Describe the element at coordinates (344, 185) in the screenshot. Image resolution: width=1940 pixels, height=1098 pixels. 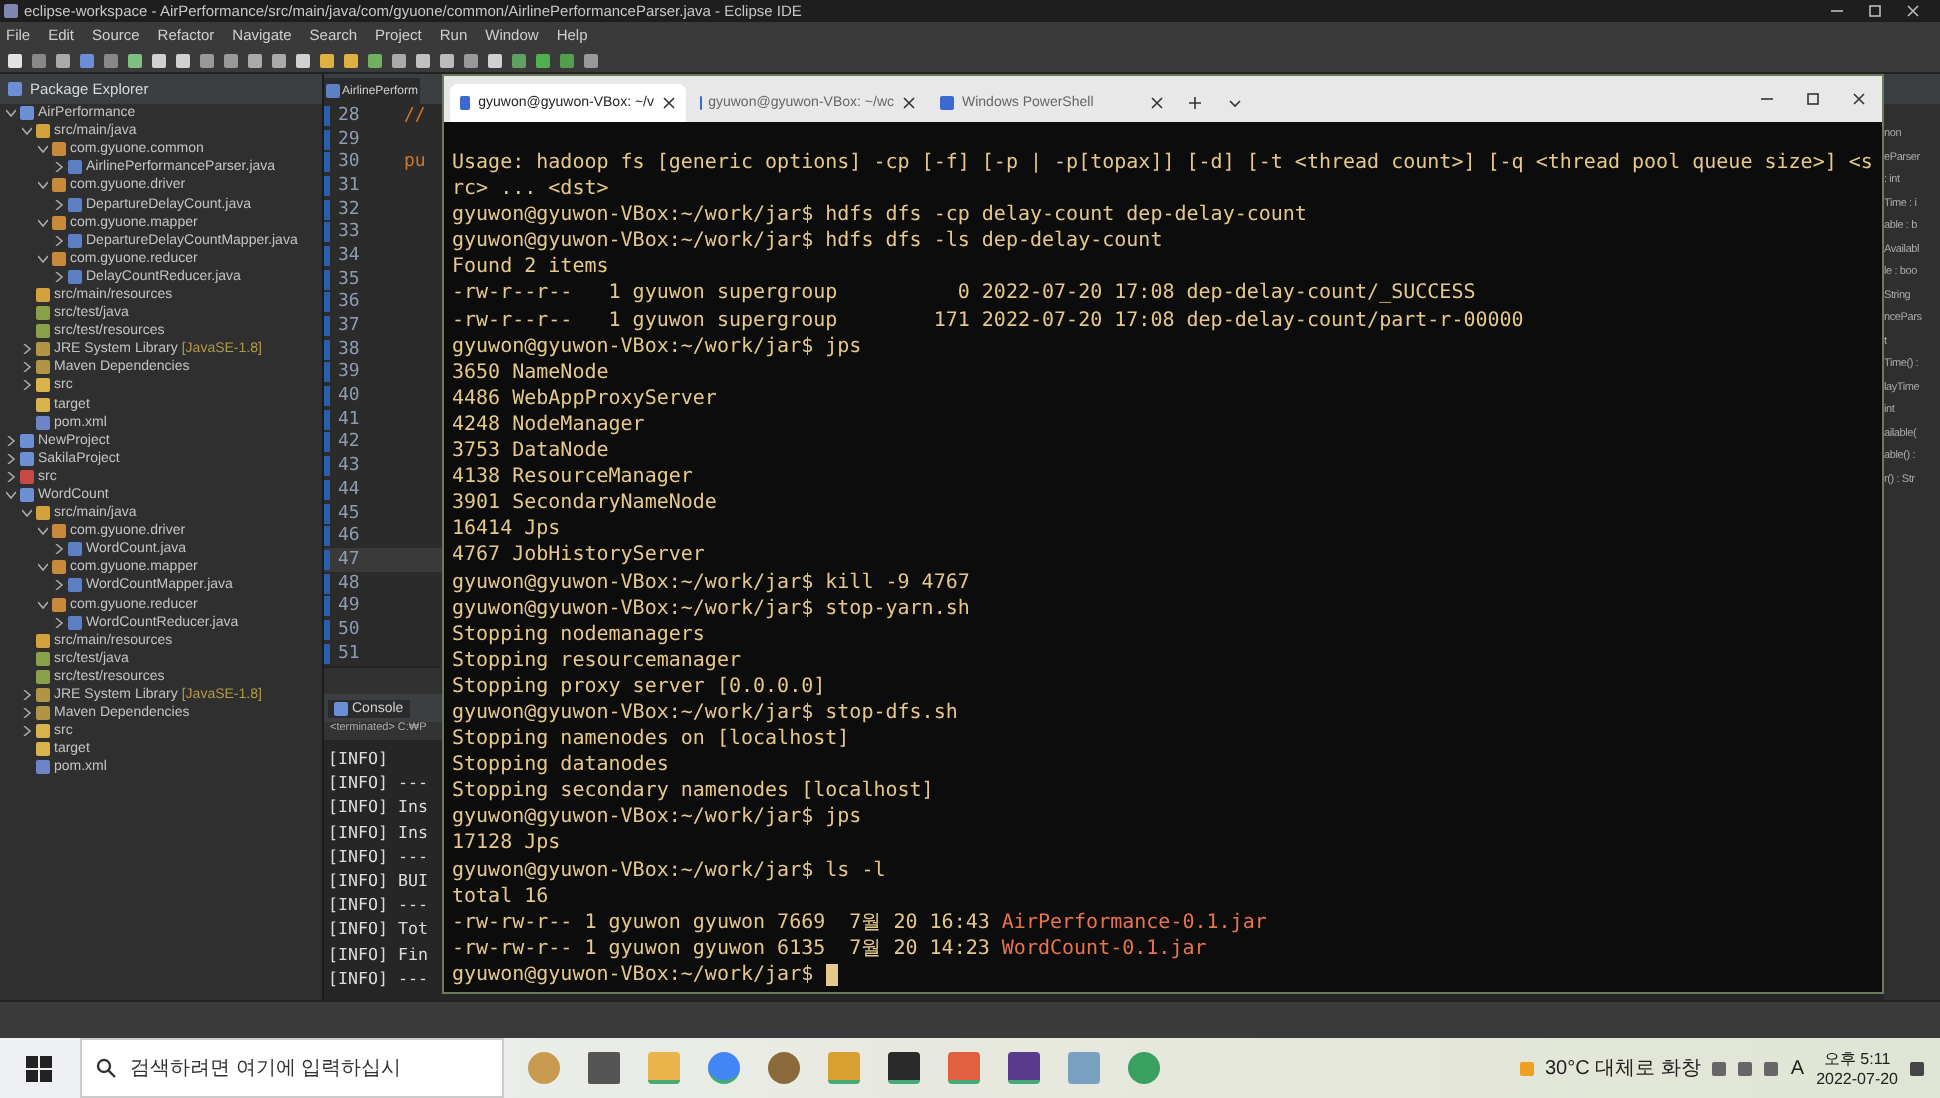
I see `line-number: 31` at that location.